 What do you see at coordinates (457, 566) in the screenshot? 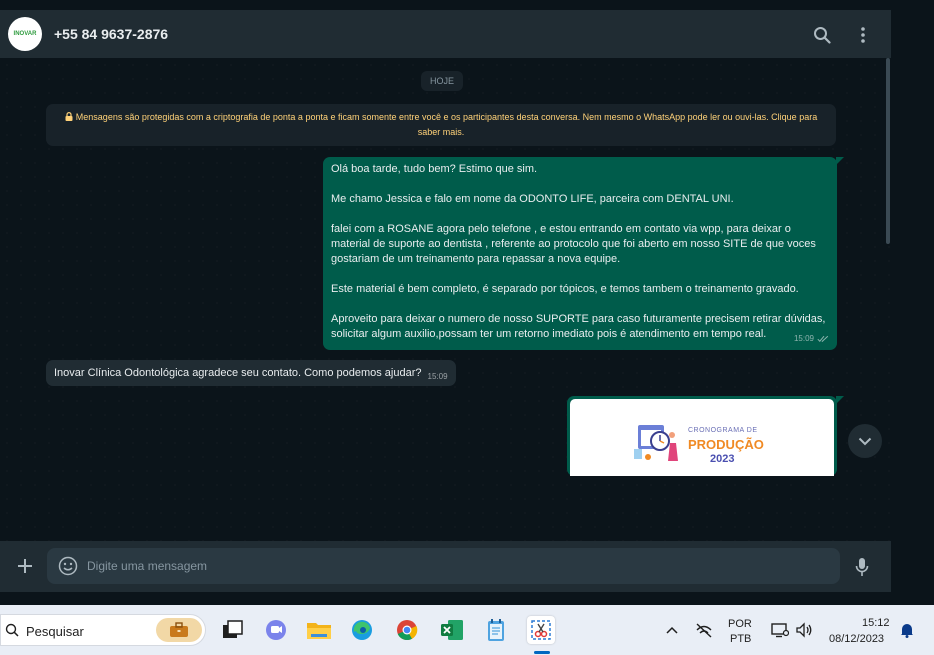
I see `message-input` at bounding box center [457, 566].